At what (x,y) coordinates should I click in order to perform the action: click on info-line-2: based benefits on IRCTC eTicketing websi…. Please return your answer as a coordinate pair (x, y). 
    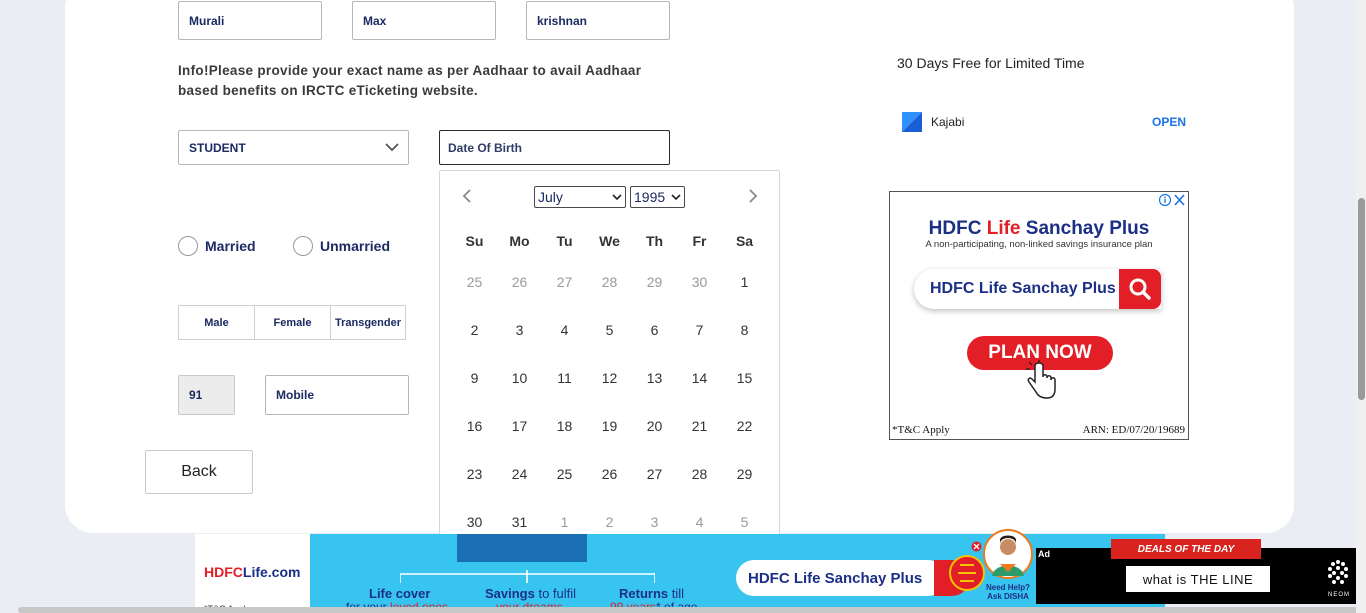
    Looking at the image, I should click on (328, 90).